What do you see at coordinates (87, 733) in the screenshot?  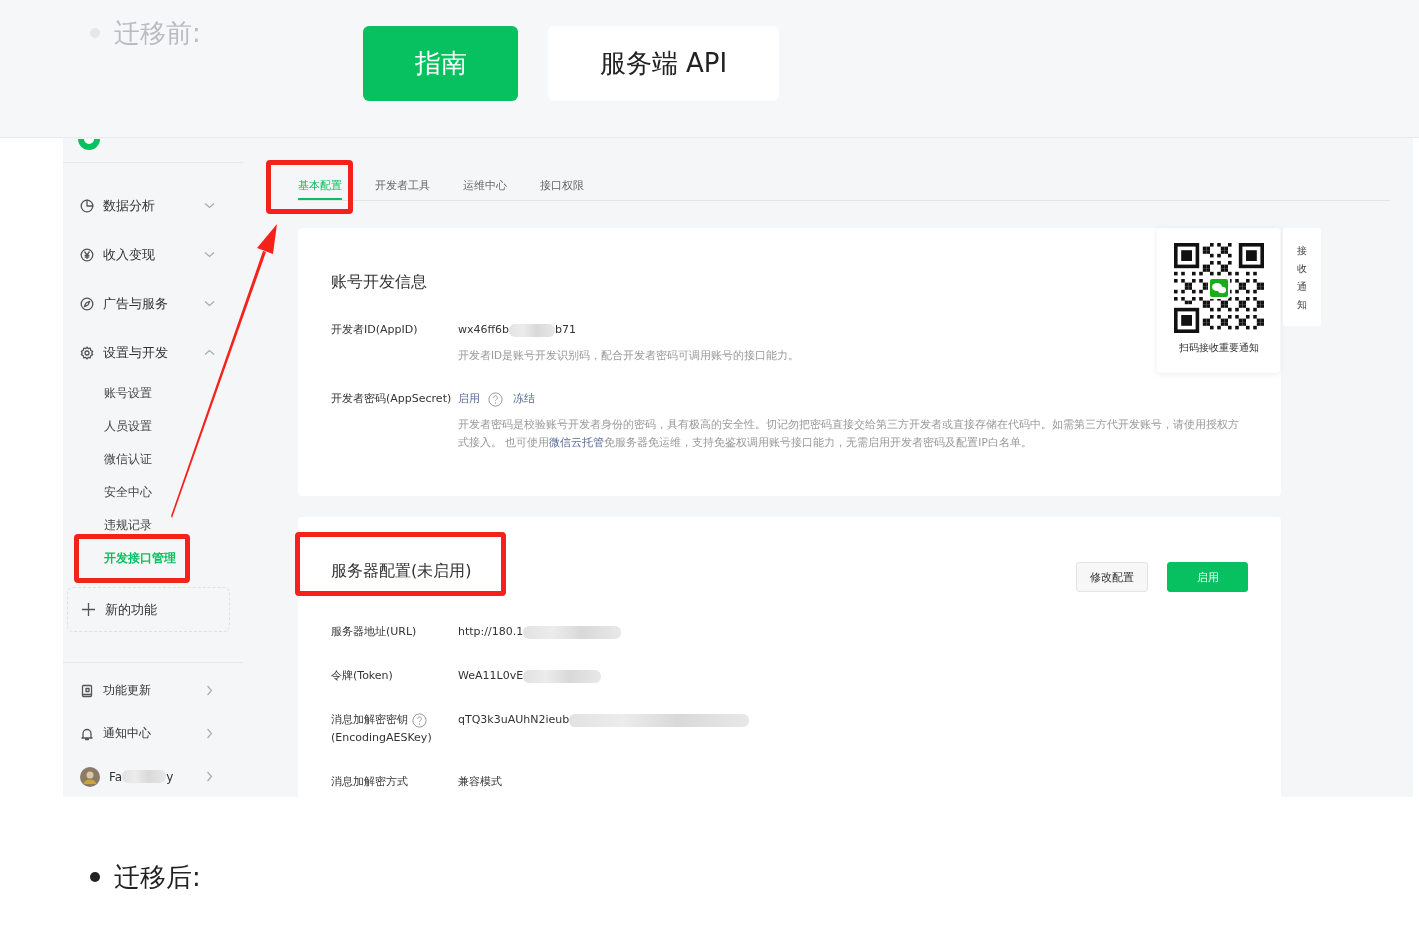 I see `bell-icon` at bounding box center [87, 733].